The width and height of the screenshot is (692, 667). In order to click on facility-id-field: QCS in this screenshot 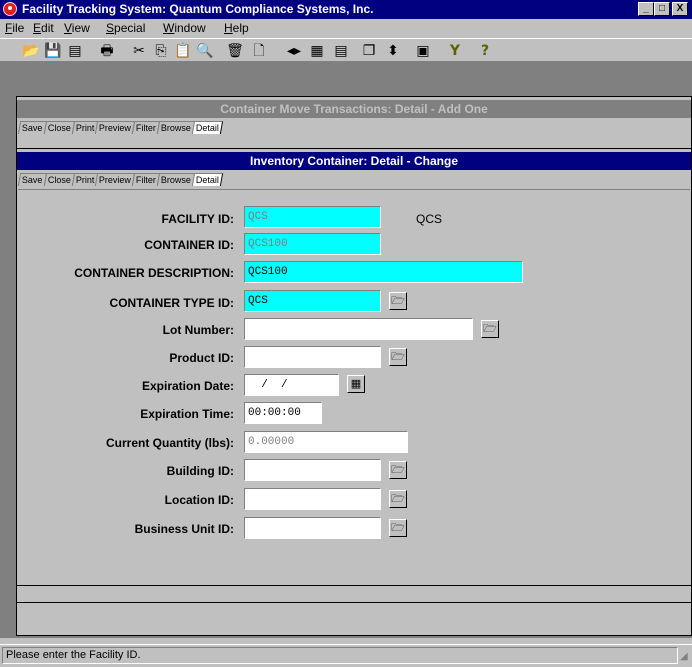, I will do `click(312, 217)`.